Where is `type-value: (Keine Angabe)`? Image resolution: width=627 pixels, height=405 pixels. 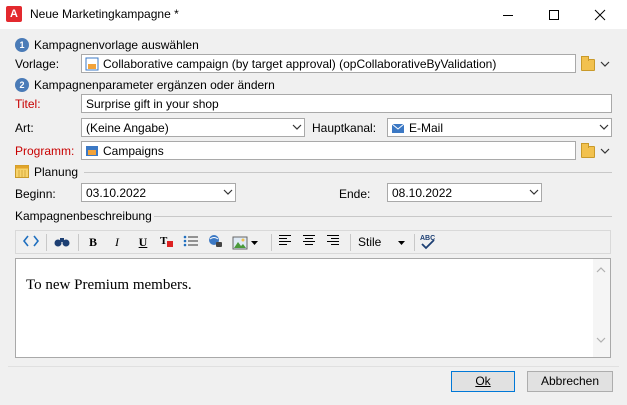 type-value: (Keine Angabe) is located at coordinates (127, 128).